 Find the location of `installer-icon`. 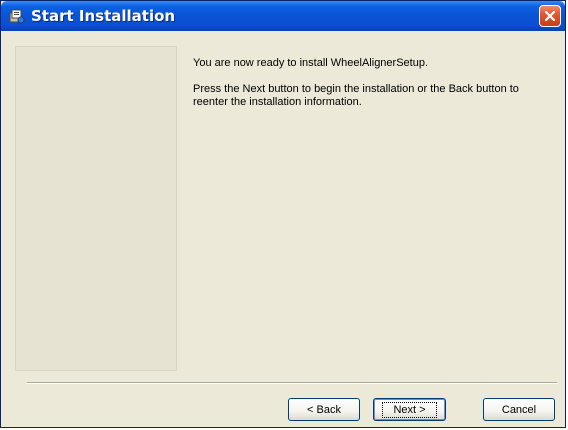

installer-icon is located at coordinates (17, 16).